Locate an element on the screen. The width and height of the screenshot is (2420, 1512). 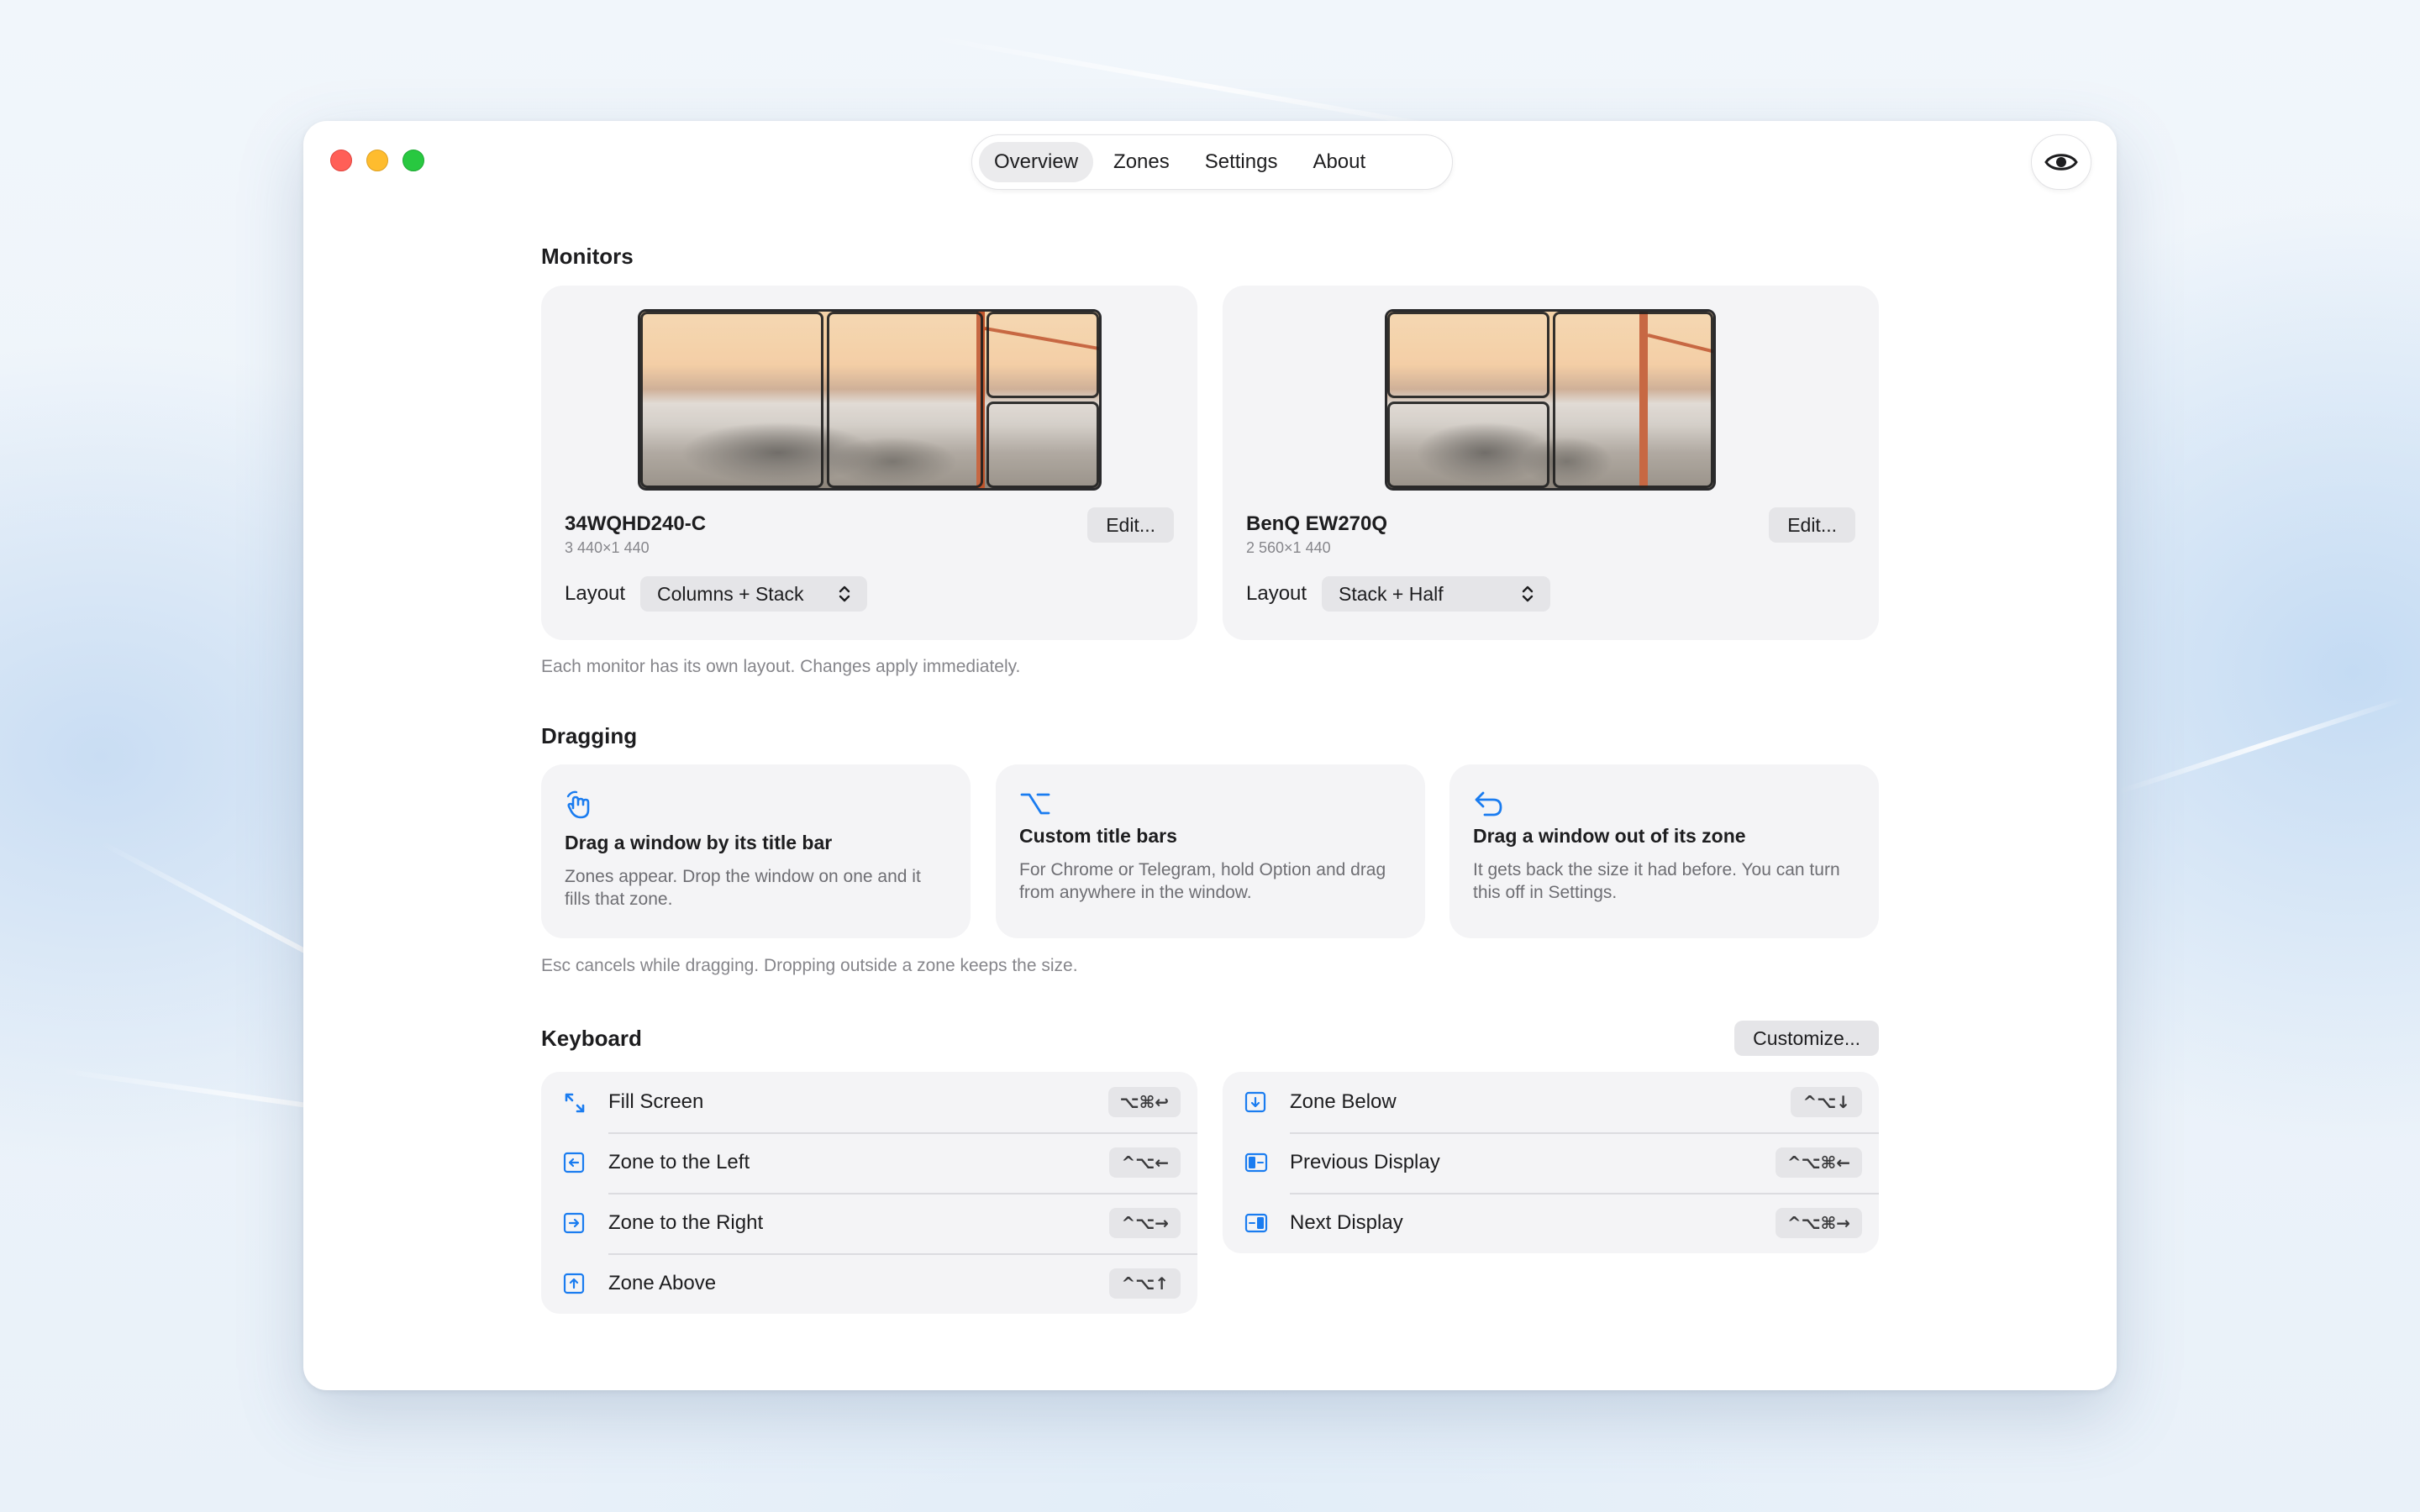
tab-about: About is located at coordinates (1339, 162).